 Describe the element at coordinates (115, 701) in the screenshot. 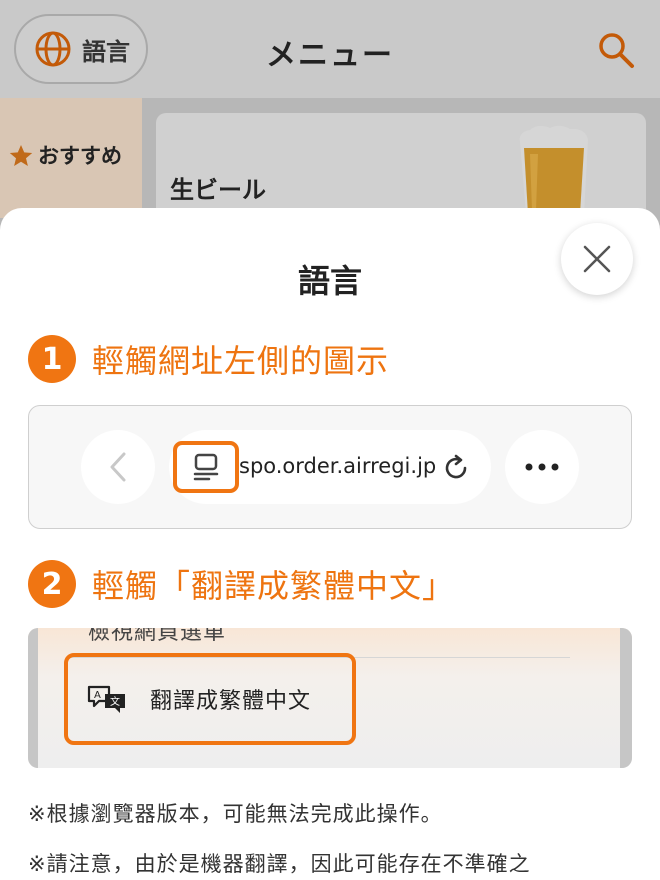

I see `svg-text: 文` at that location.